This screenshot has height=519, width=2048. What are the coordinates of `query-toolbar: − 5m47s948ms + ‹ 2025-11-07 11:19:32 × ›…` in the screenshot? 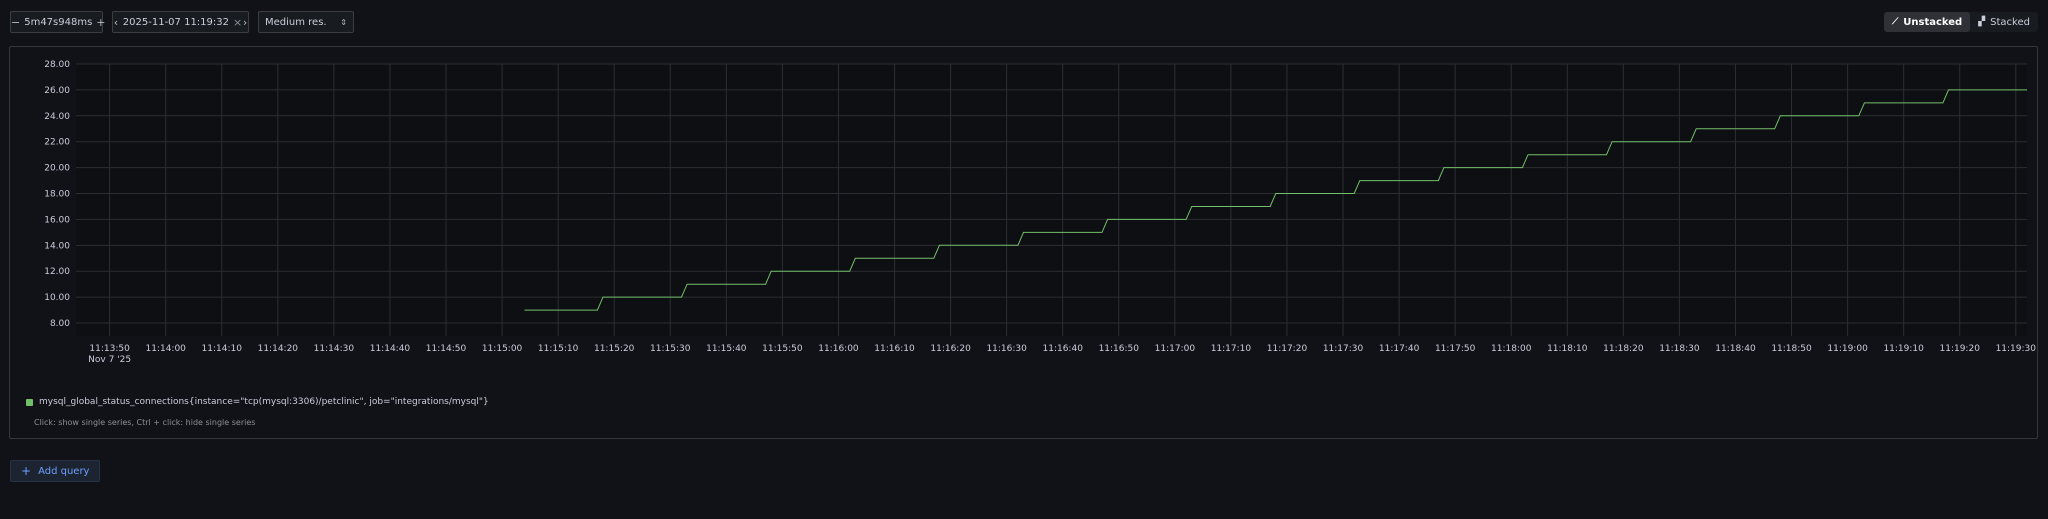 It's located at (1024, 22).